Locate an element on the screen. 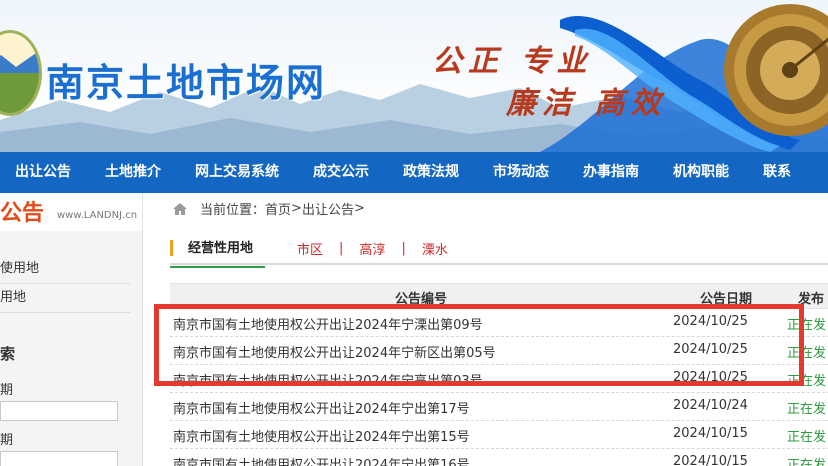 The width and height of the screenshot is (828, 466). left-sidebar: 公告 www.LANDNJ.cn 使用地 用地 索 期 期 is located at coordinates (71, 329).